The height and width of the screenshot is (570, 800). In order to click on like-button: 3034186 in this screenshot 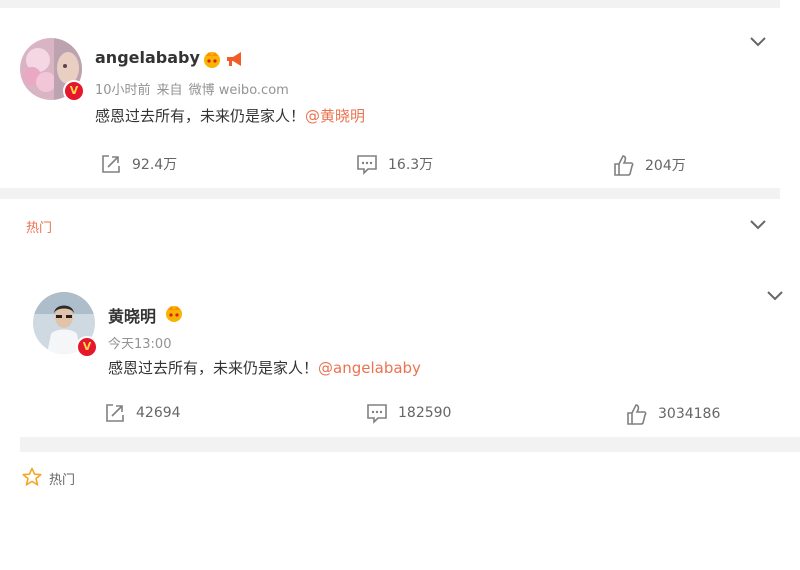, I will do `click(673, 414)`.